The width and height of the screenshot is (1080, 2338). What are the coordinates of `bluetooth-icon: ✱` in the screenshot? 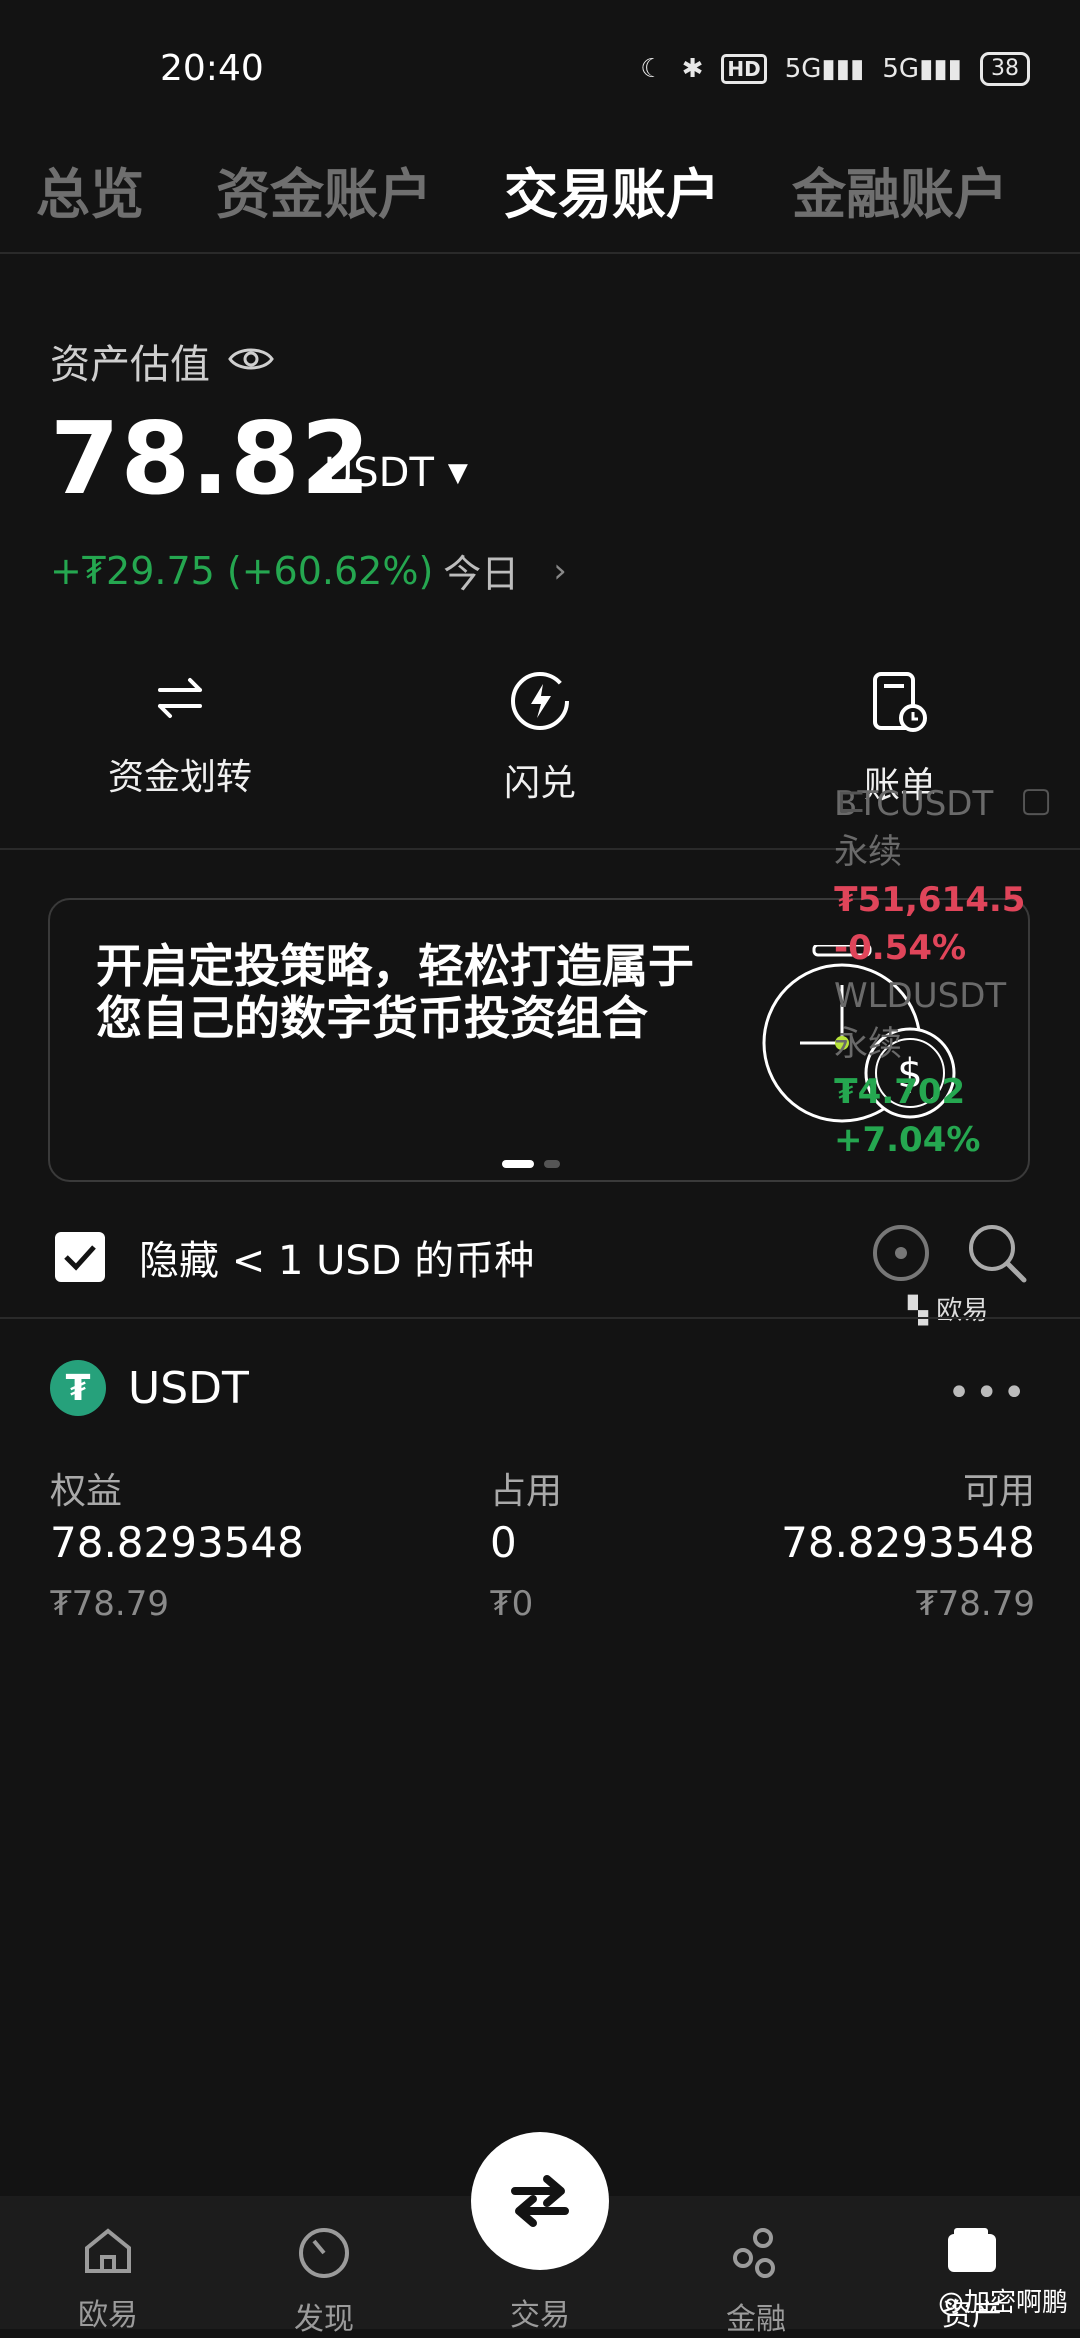 It's located at (692, 69).